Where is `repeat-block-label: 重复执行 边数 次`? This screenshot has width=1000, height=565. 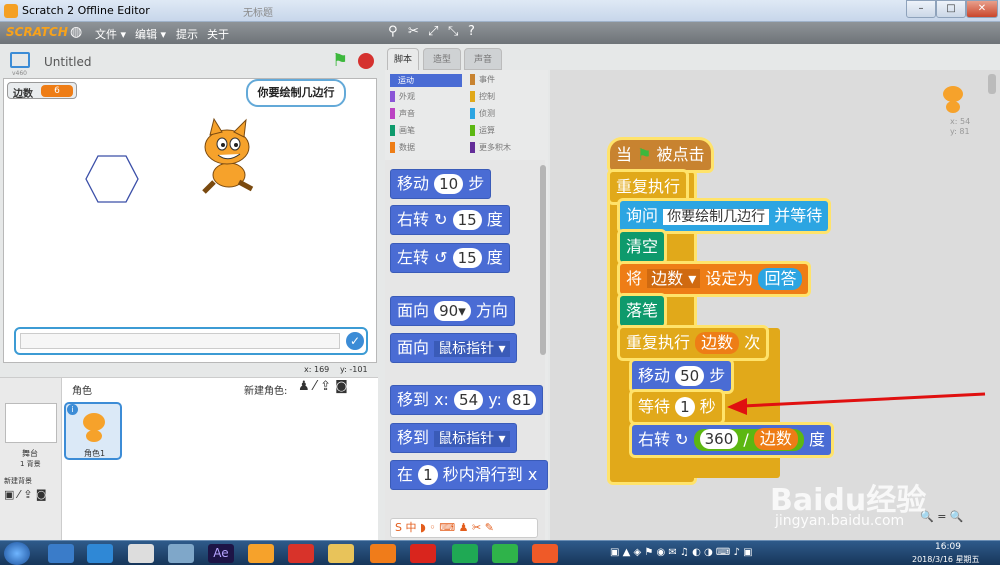 repeat-block-label: 重复执行 边数 次 is located at coordinates (693, 343).